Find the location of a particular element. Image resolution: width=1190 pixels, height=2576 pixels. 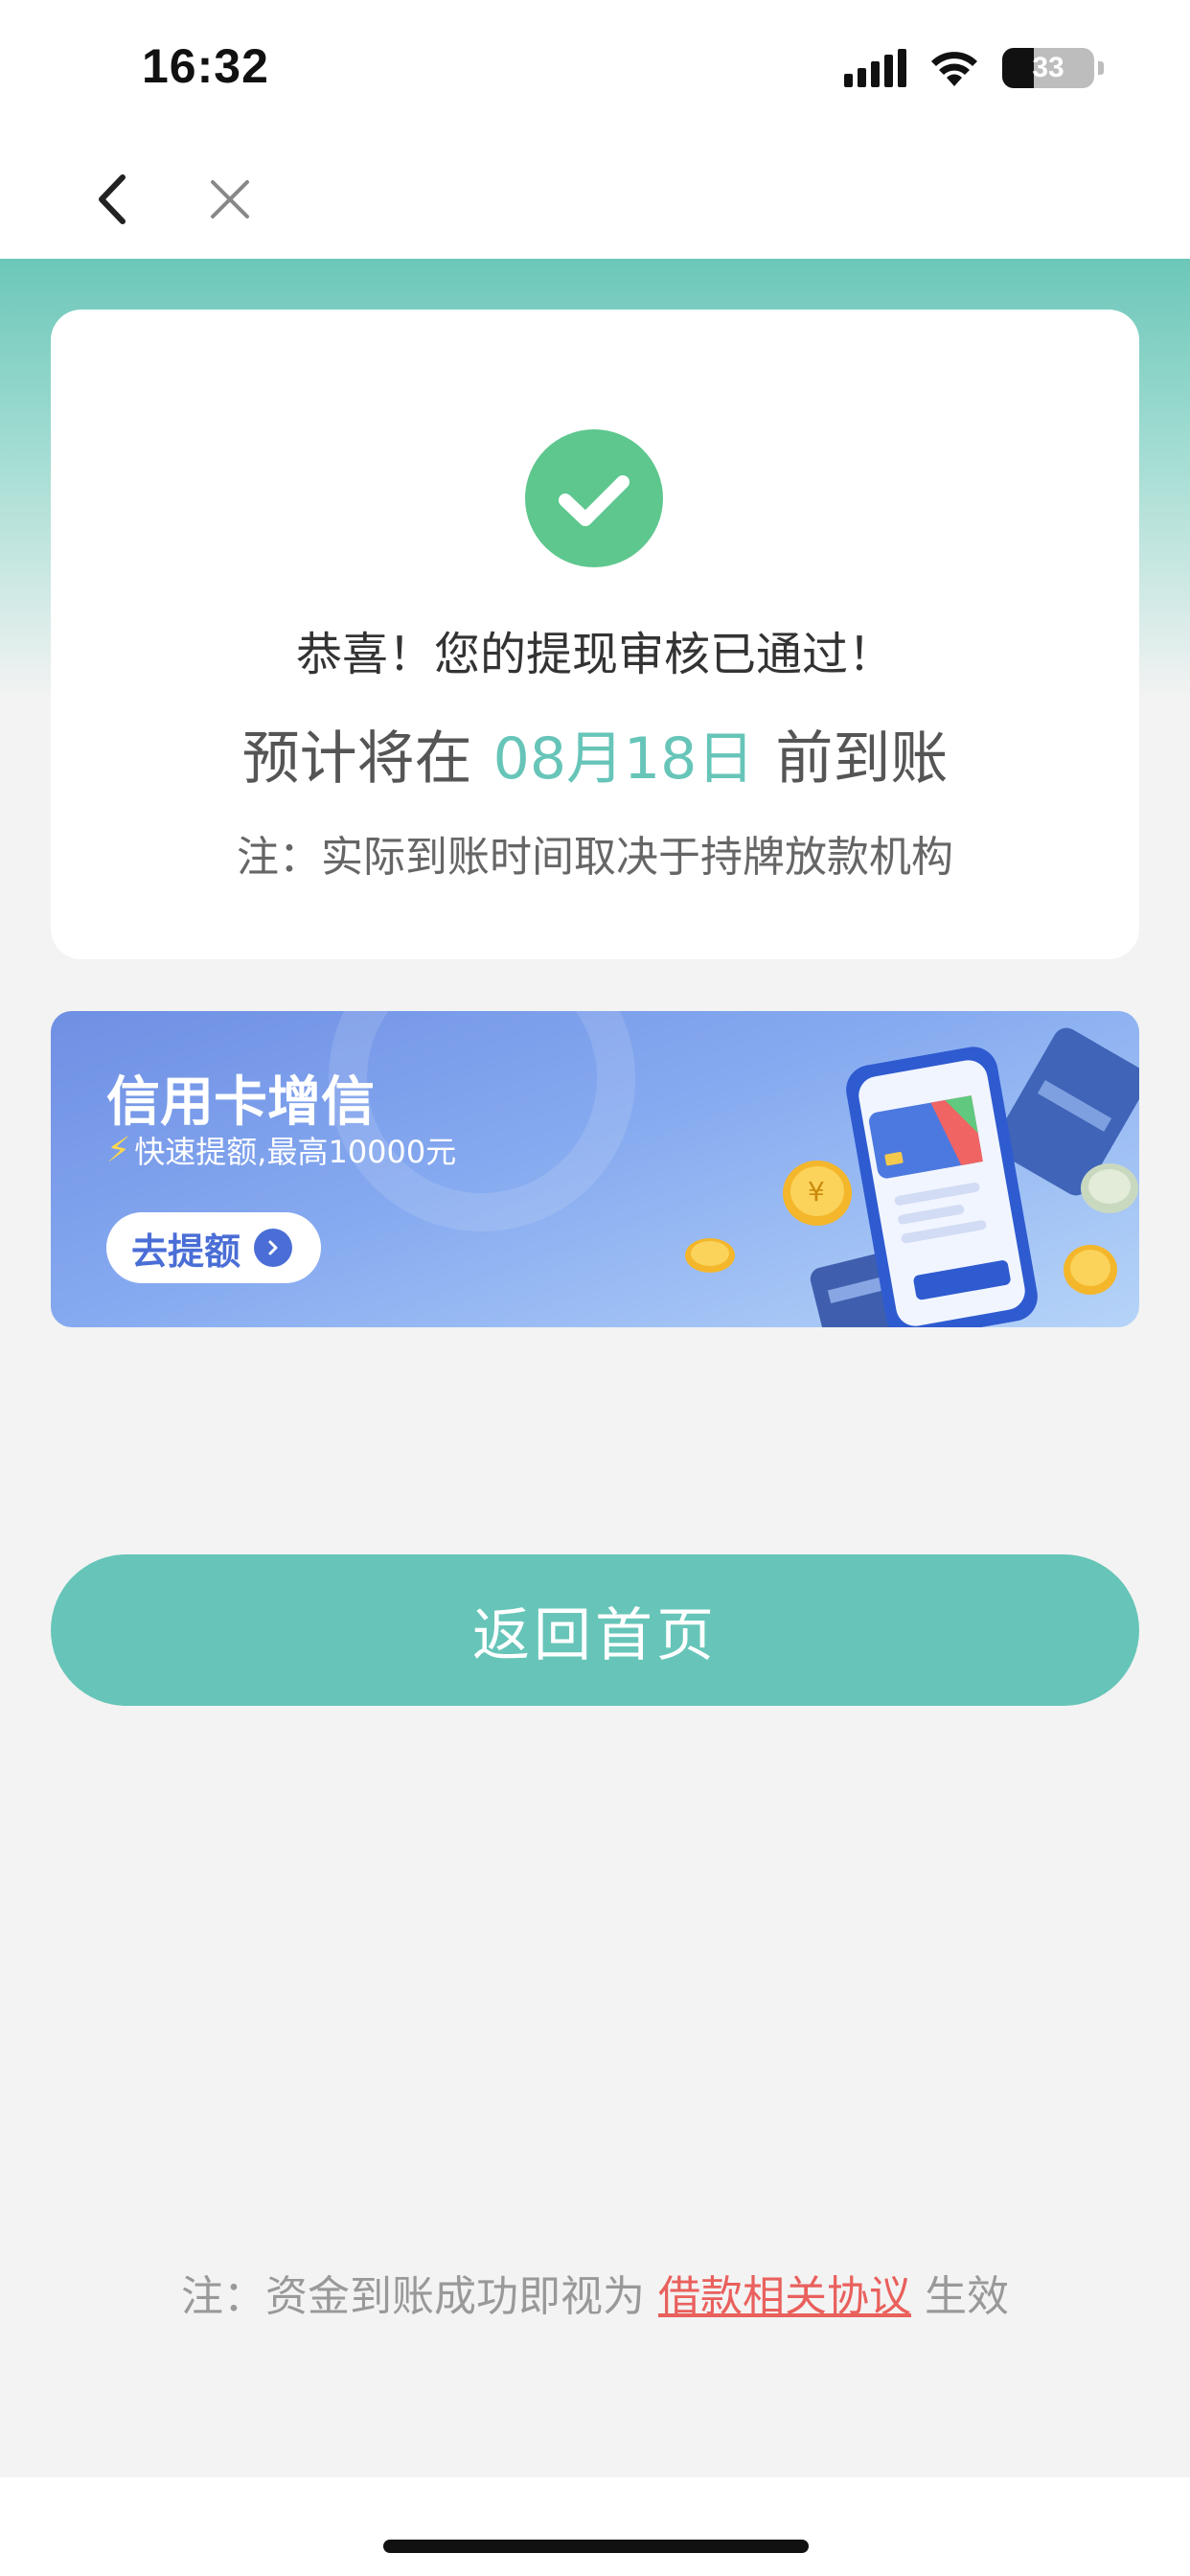

status-icons: 33 is located at coordinates (974, 68).